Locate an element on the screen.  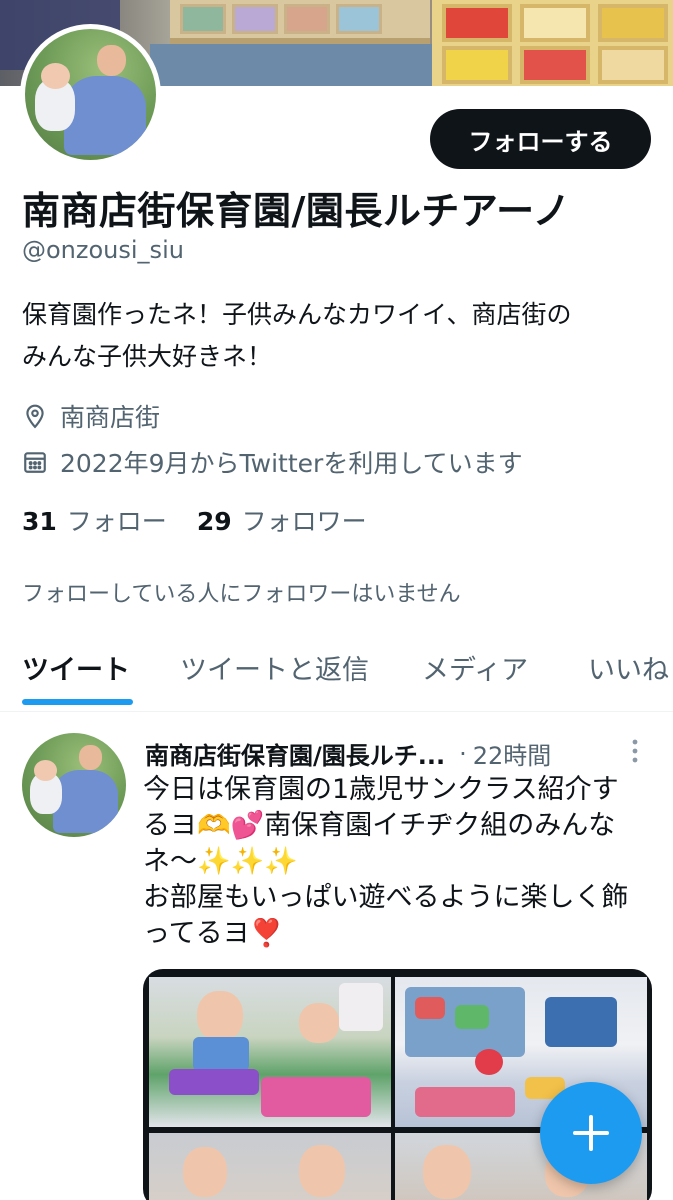
profile-location: 南商店街 is located at coordinates (91, 416).